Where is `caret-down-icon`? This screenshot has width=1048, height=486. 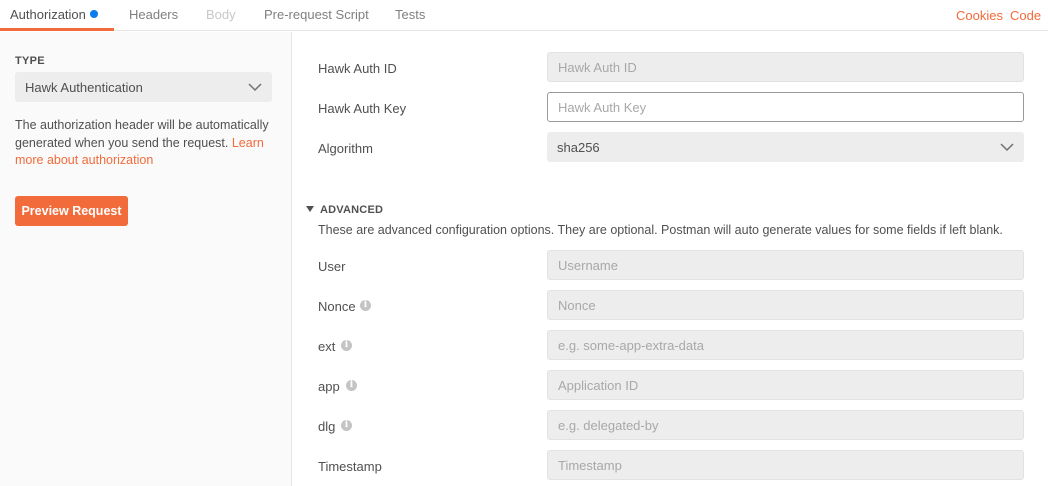 caret-down-icon is located at coordinates (310, 209).